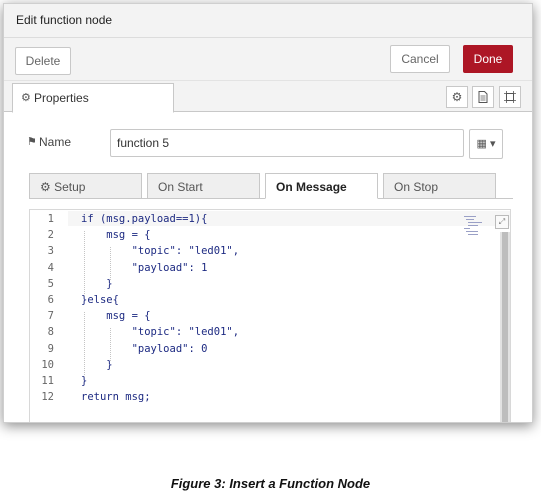  What do you see at coordinates (50, 219) in the screenshot?
I see `line-number: 1` at bounding box center [50, 219].